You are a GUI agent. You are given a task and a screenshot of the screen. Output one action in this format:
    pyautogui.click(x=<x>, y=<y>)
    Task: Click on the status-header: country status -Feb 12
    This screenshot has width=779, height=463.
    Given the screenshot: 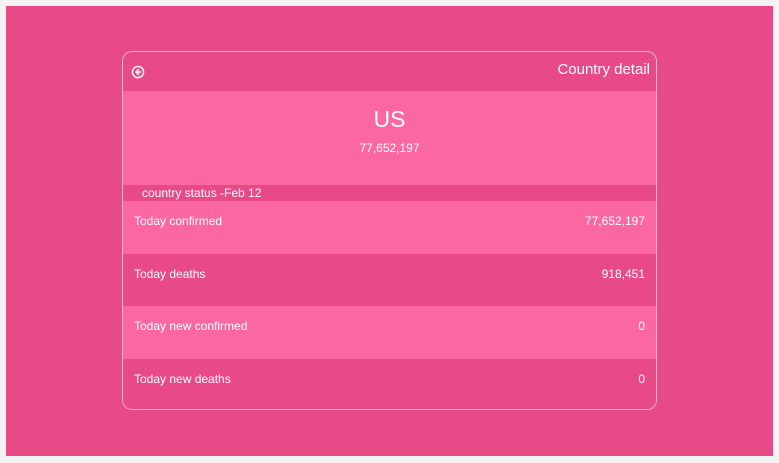 What is the action you would take?
    pyautogui.click(x=389, y=193)
    